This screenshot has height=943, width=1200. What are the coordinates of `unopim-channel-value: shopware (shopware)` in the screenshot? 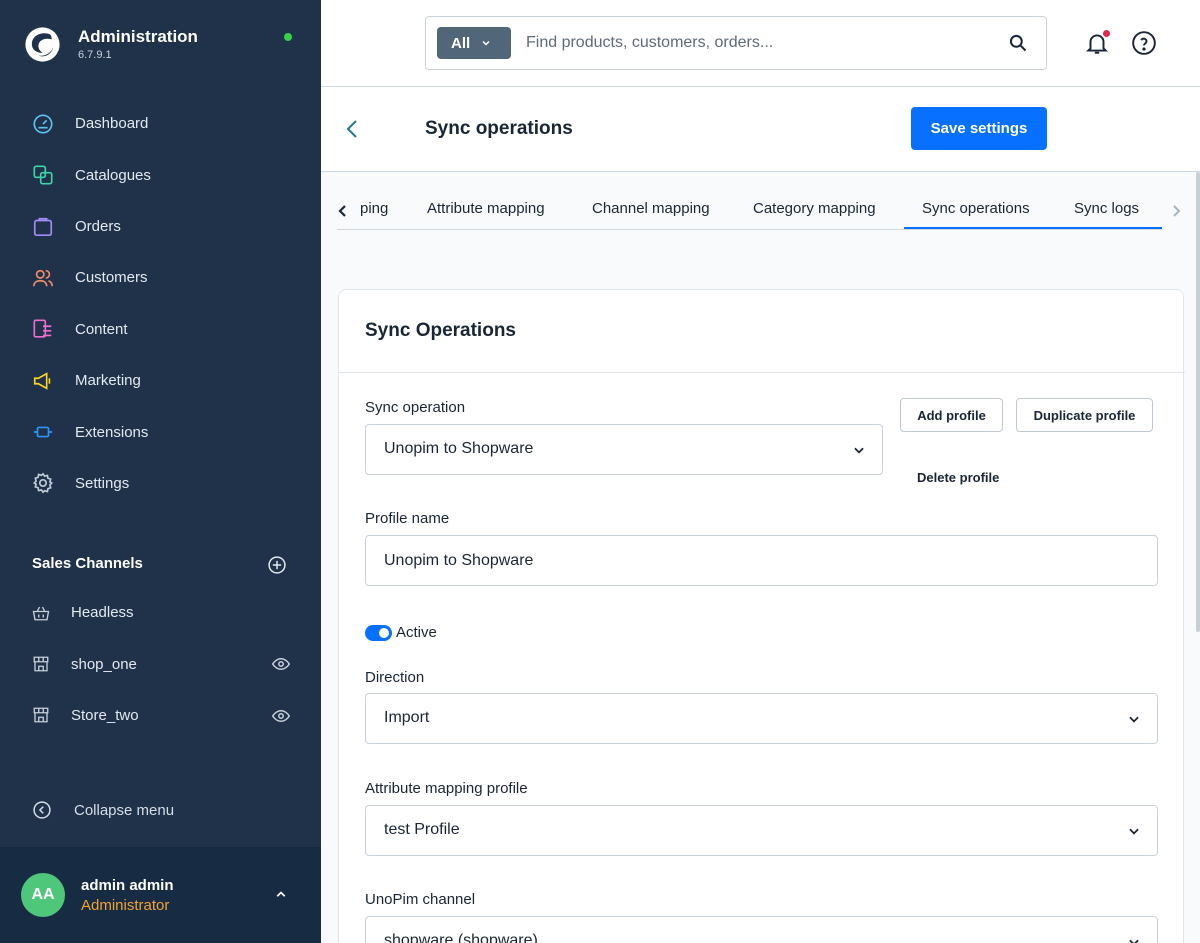 It's located at (461, 937).